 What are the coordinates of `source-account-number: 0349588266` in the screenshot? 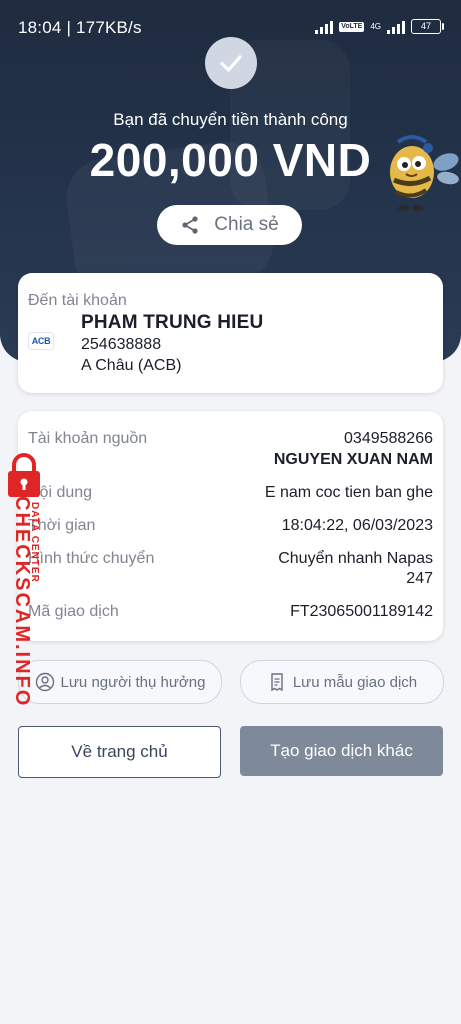 It's located at (388, 438).